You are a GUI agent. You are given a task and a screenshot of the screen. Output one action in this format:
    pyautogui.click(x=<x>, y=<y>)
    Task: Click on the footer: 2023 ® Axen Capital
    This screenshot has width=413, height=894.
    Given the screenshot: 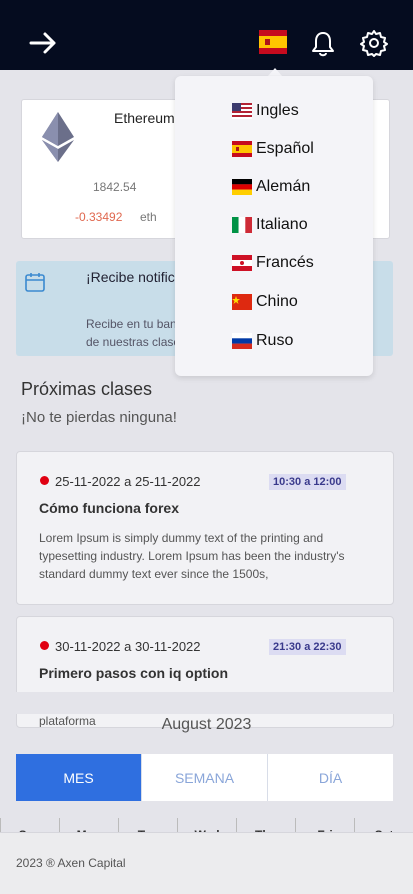 What is the action you would take?
    pyautogui.click(x=206, y=863)
    